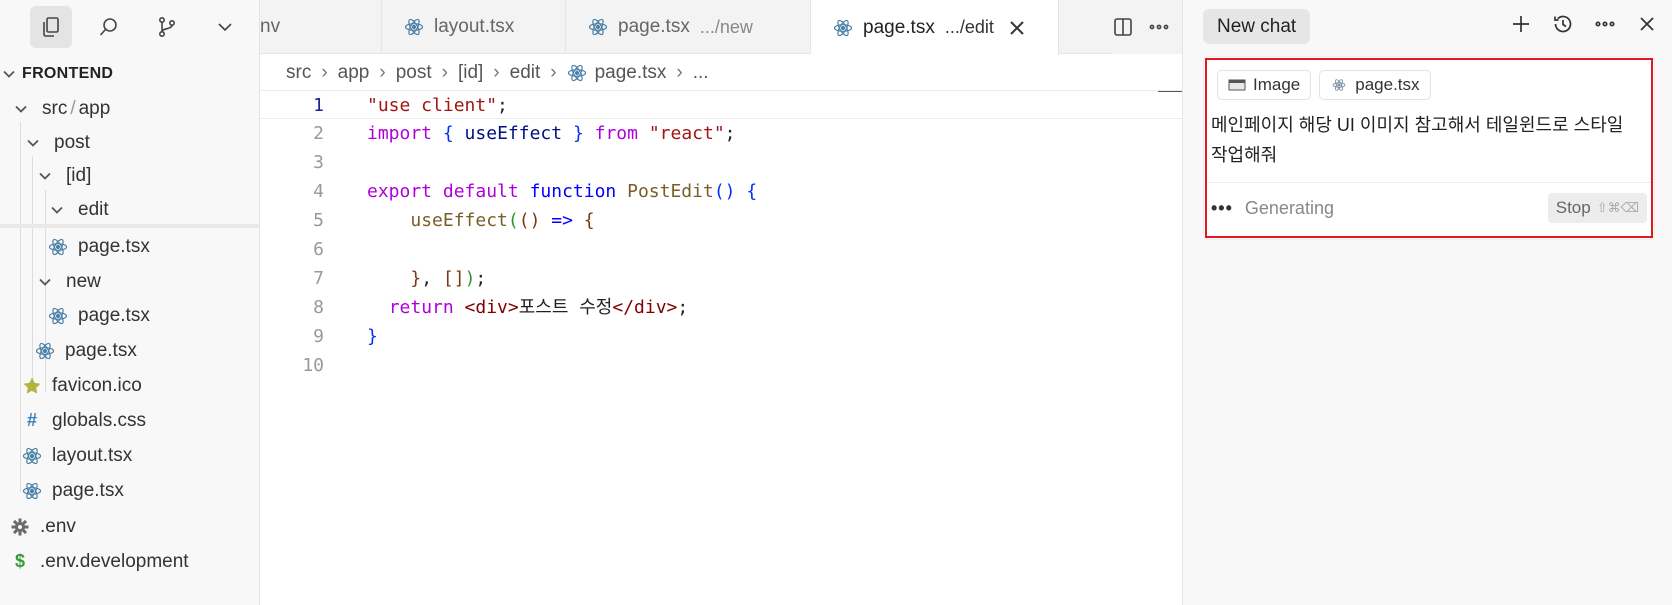  Describe the element at coordinates (79, 175) in the screenshot. I see `tree-item-label: [id]` at that location.